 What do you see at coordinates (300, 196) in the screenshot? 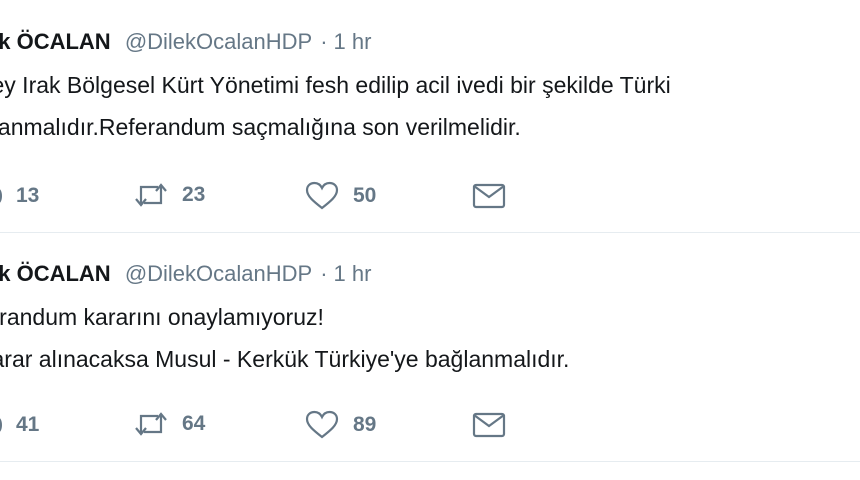
I see `tweet-actions: 13 23 50` at bounding box center [300, 196].